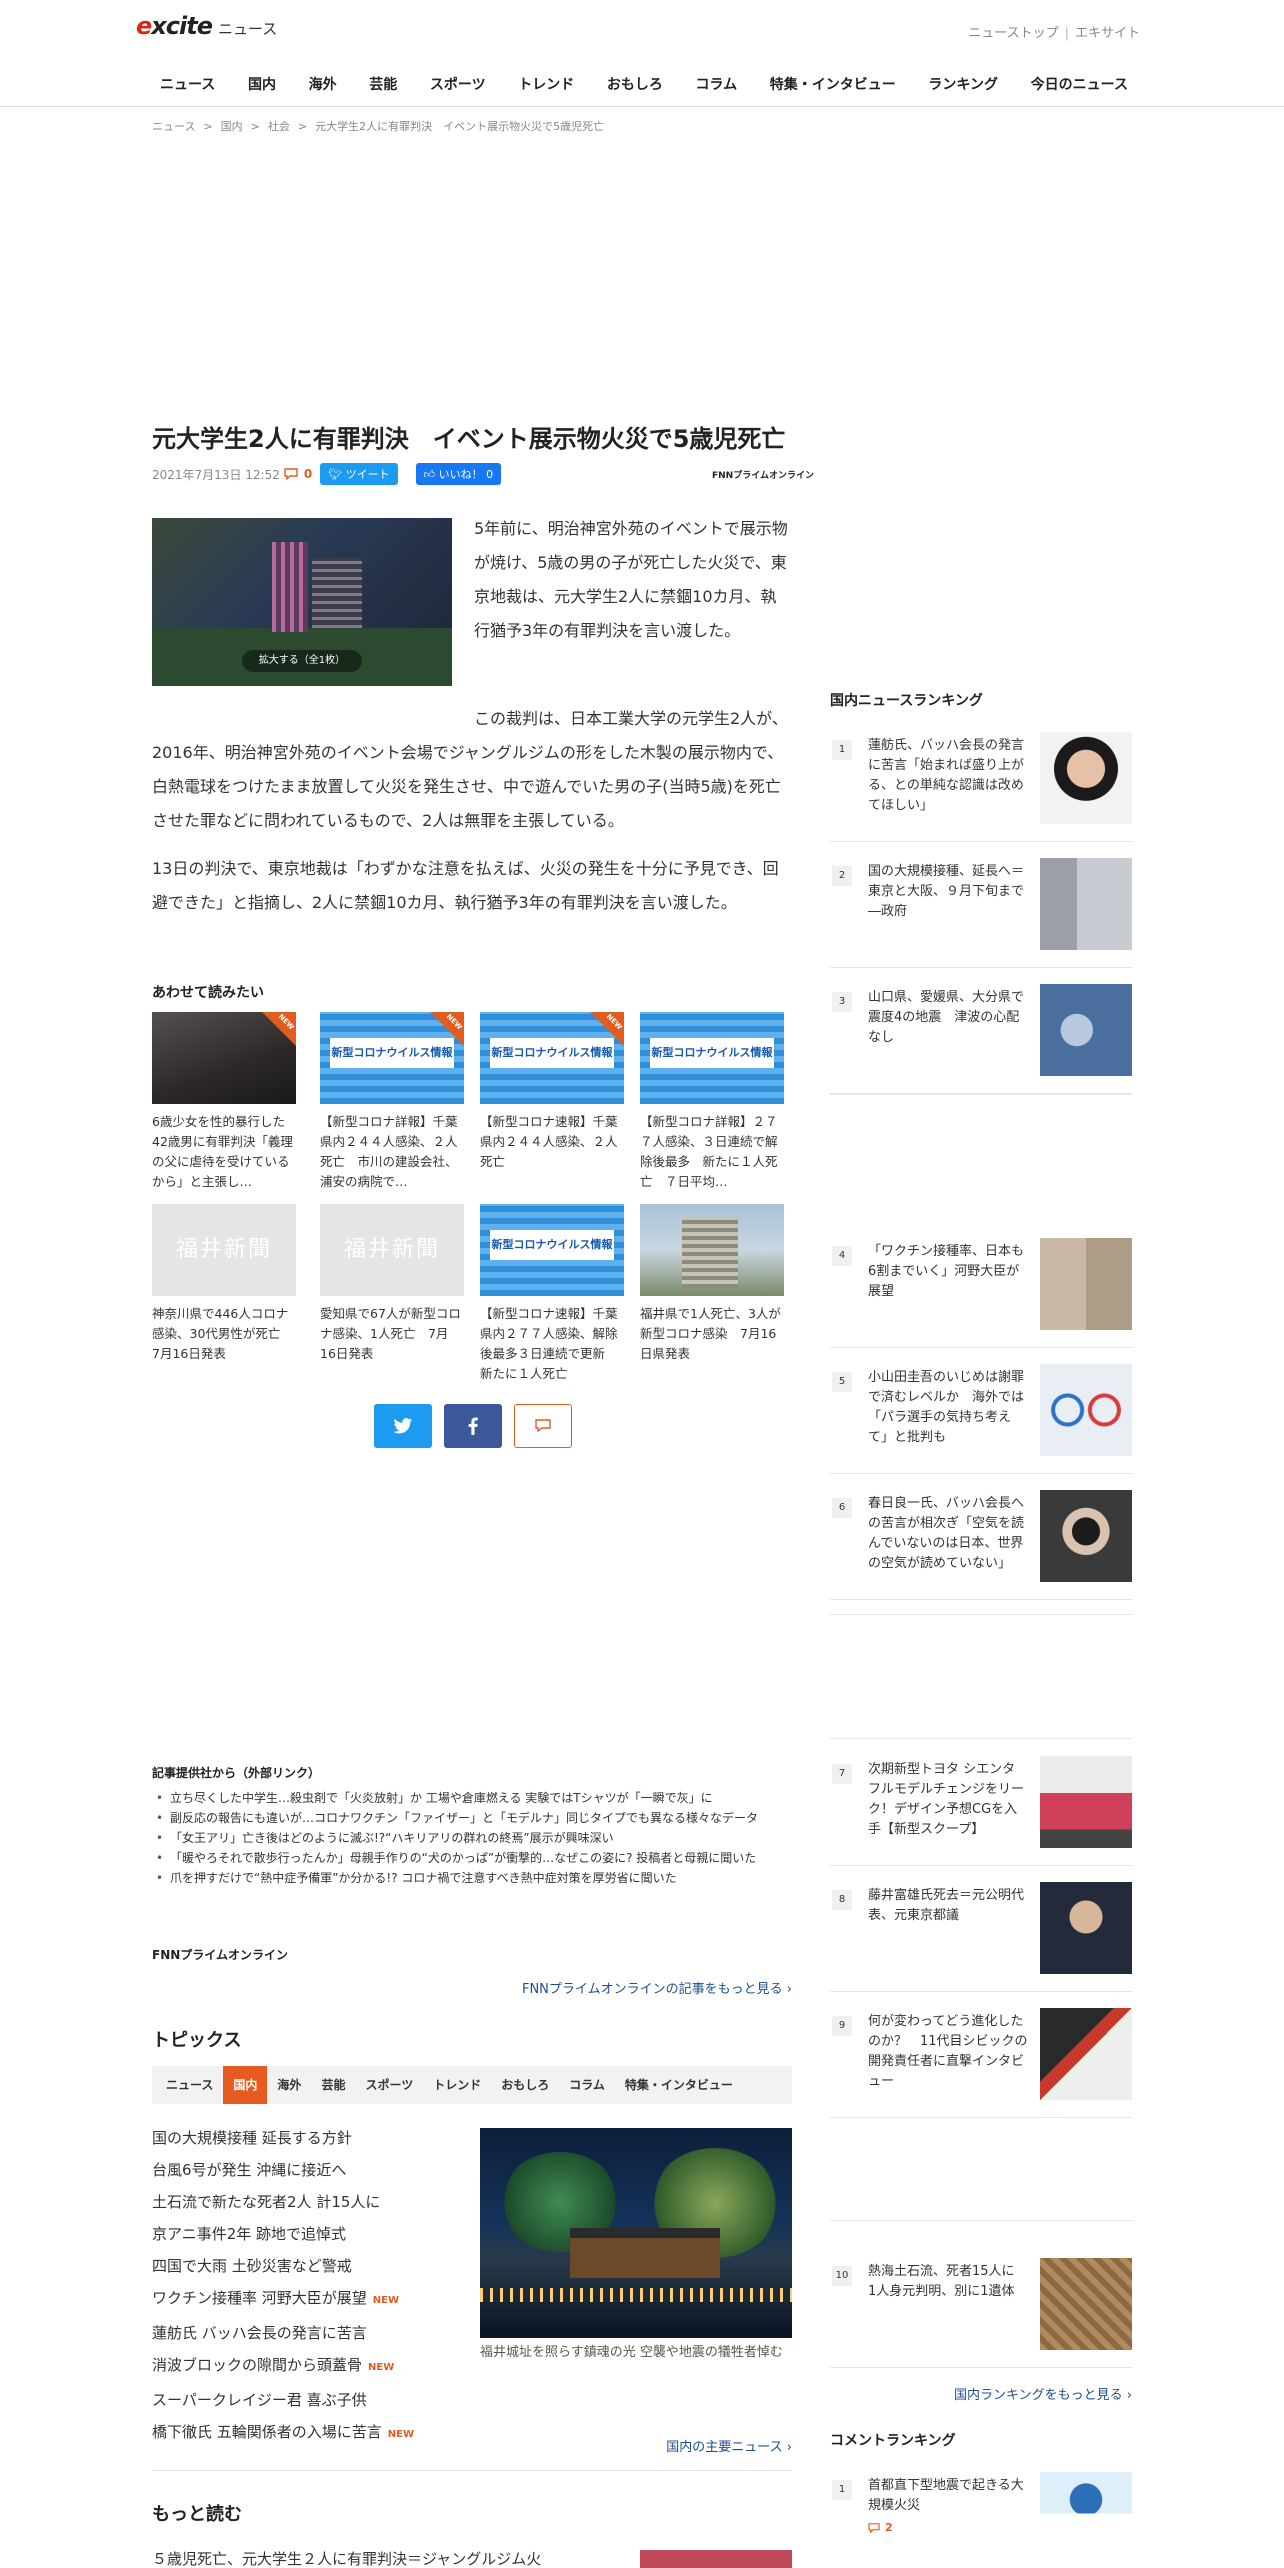  What do you see at coordinates (257, 2365) in the screenshot?
I see `topics-item-text: 消波ブロックの隙間から頭蓋骨` at bounding box center [257, 2365].